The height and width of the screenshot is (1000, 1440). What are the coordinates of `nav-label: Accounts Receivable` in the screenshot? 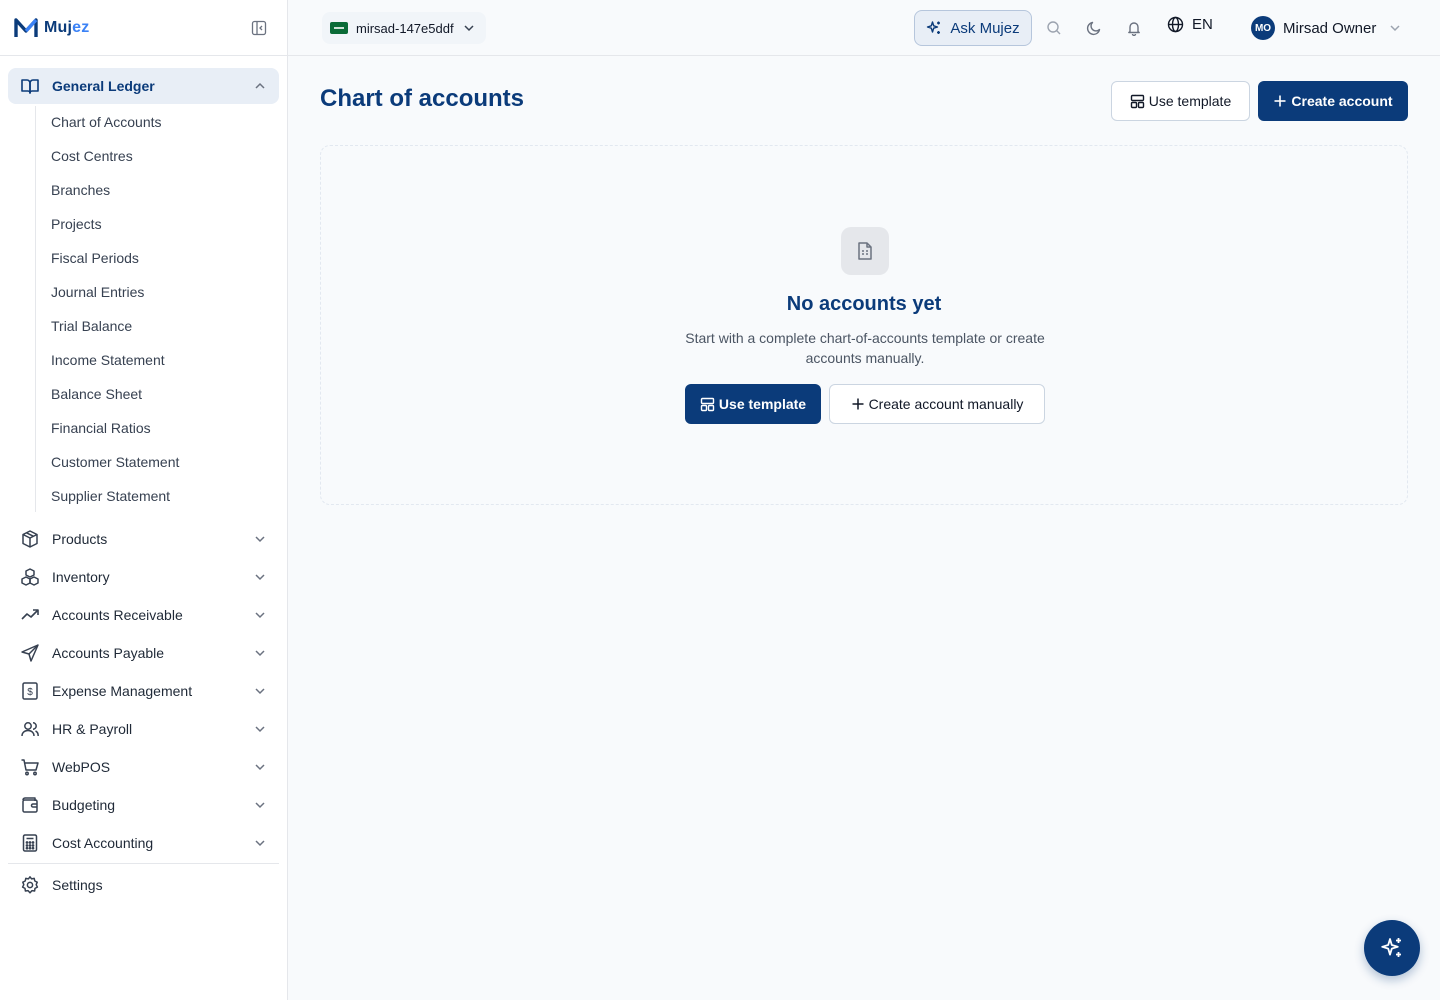 It's located at (117, 615).